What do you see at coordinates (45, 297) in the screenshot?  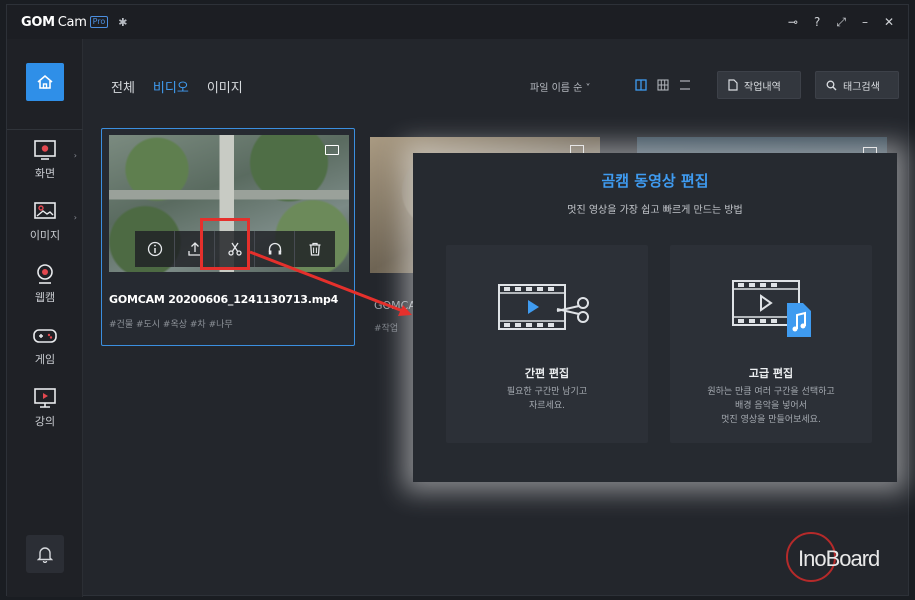 I see `sidebar-item-label: 웹캠` at bounding box center [45, 297].